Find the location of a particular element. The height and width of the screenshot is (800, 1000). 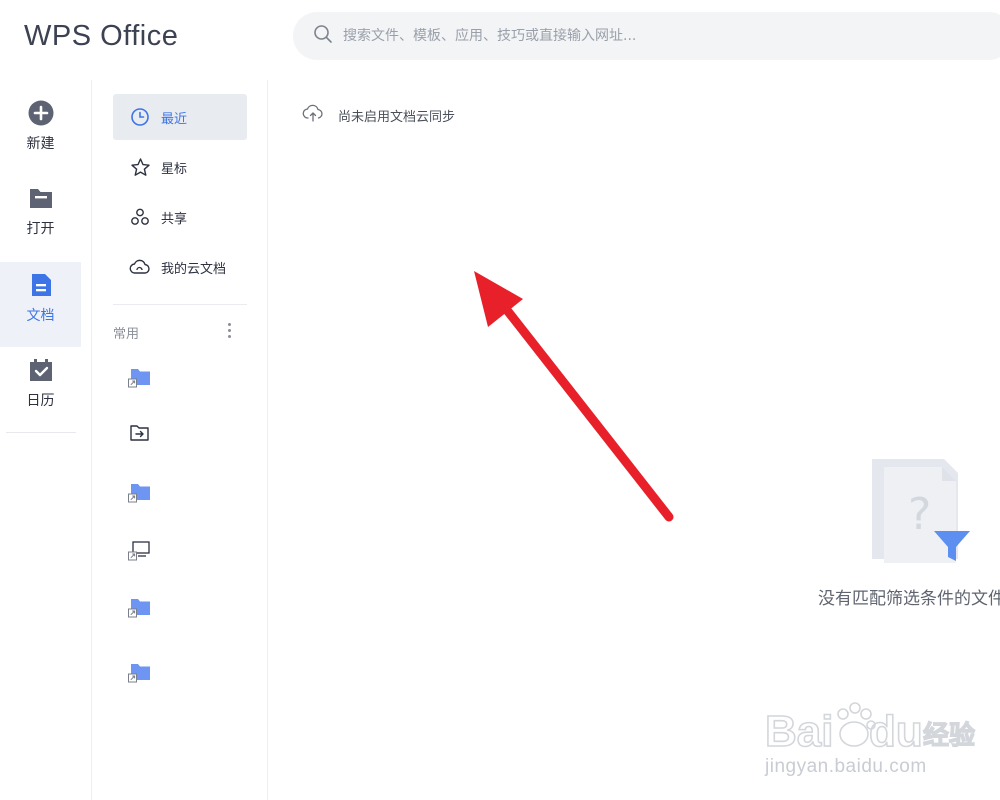

empty-state-illustration: ? is located at coordinates (922, 513).